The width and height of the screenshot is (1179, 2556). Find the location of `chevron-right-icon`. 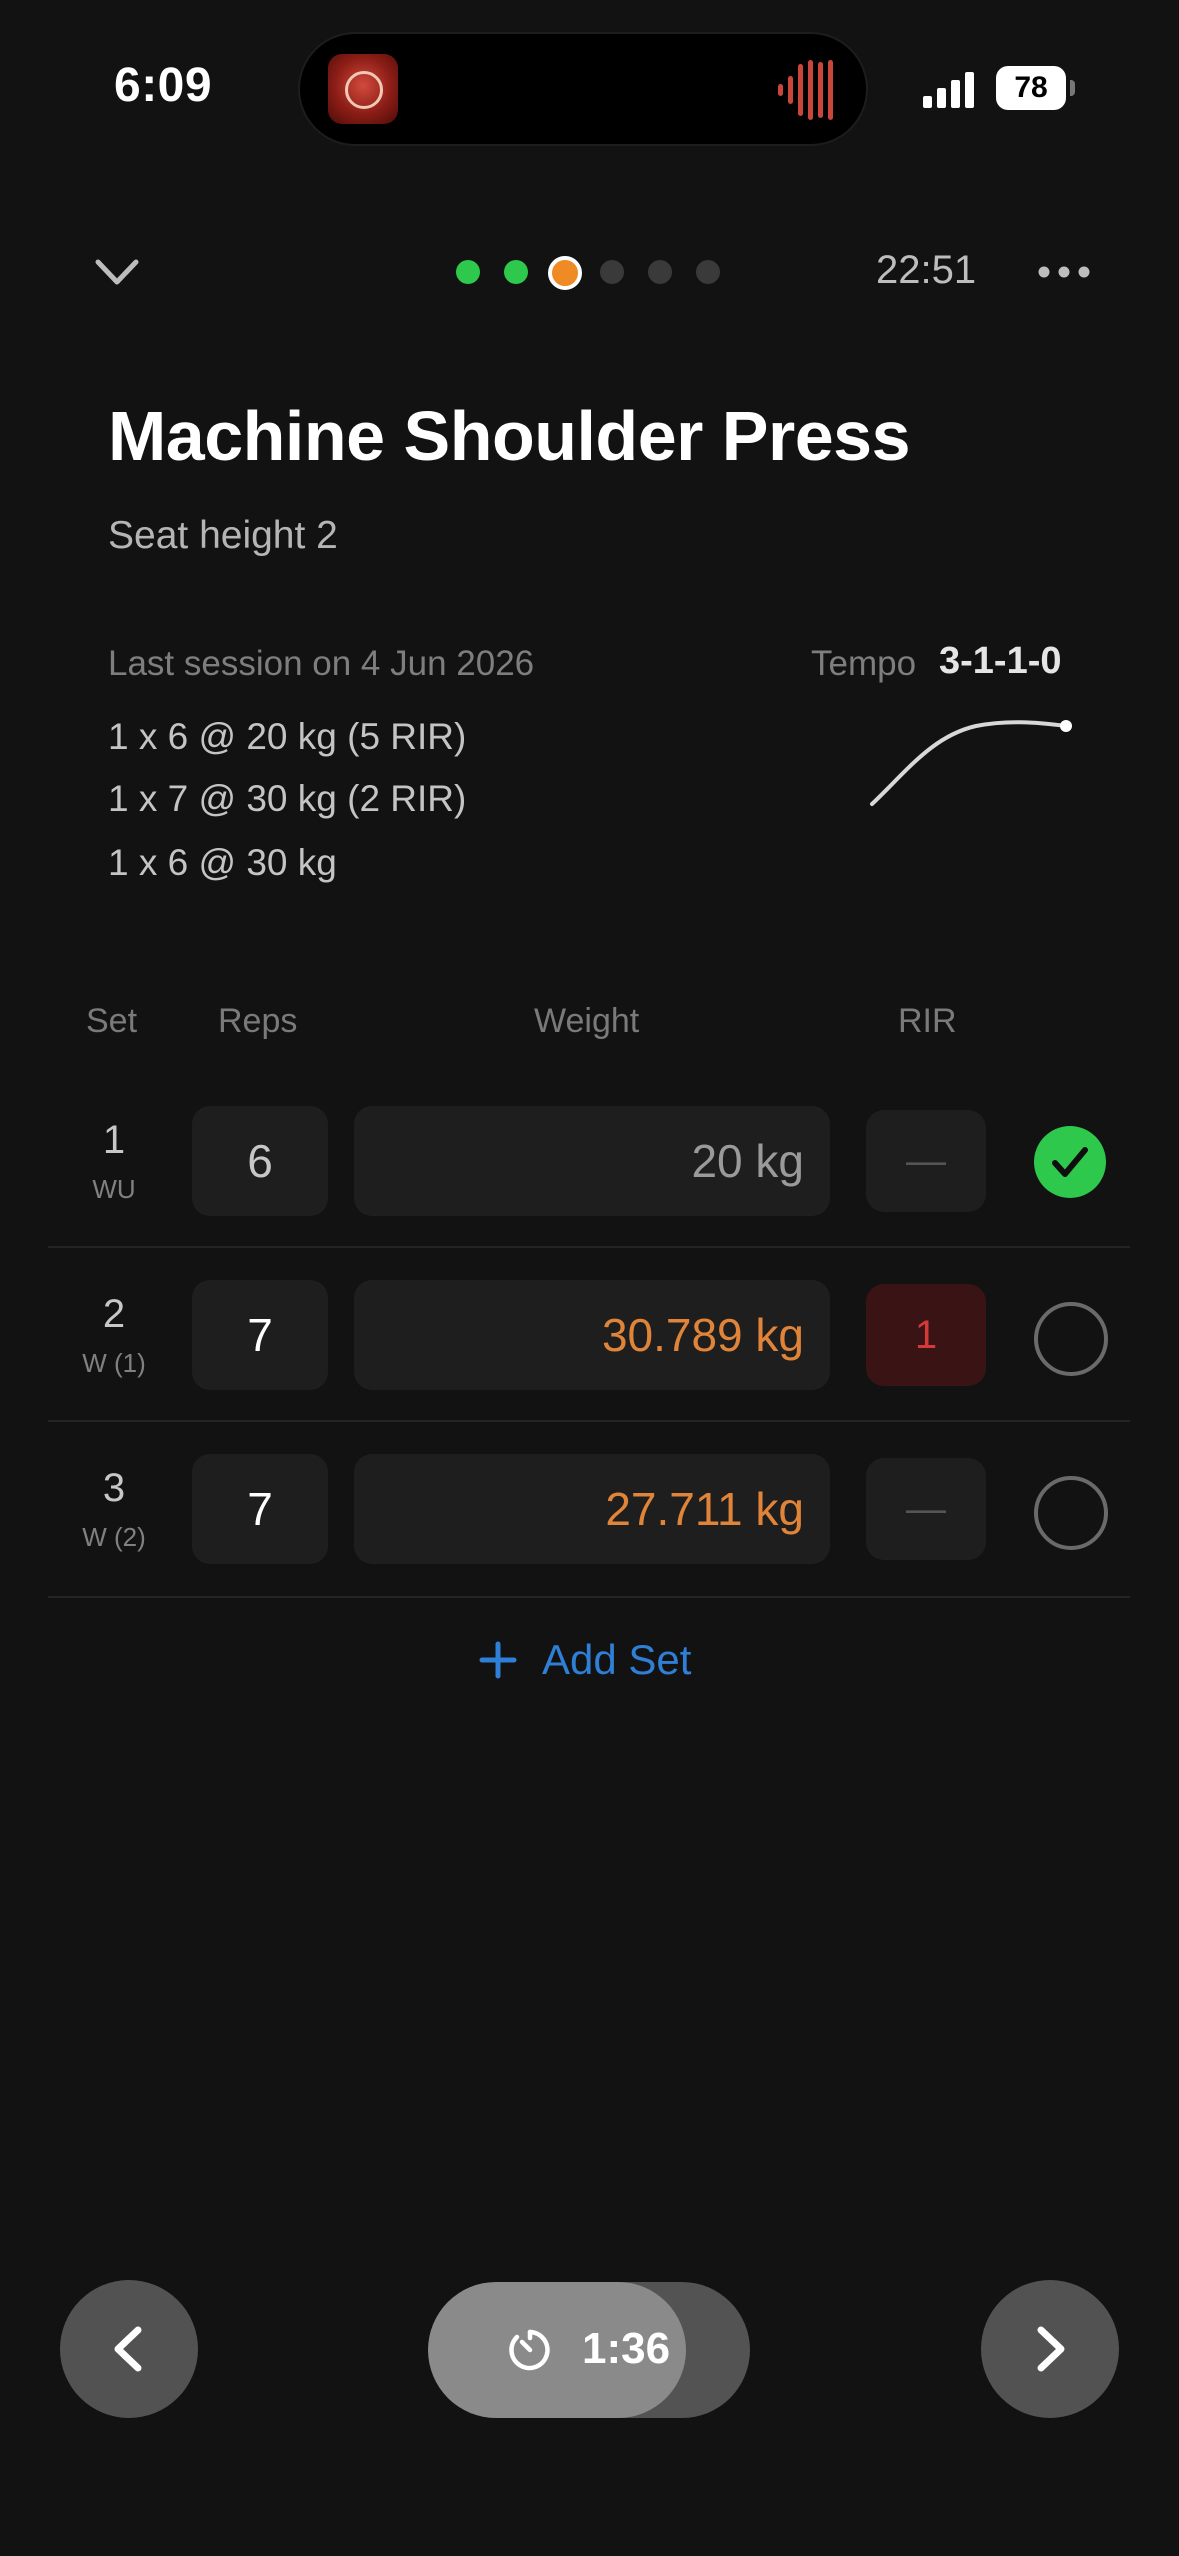

chevron-right-icon is located at coordinates (1051, 2349).